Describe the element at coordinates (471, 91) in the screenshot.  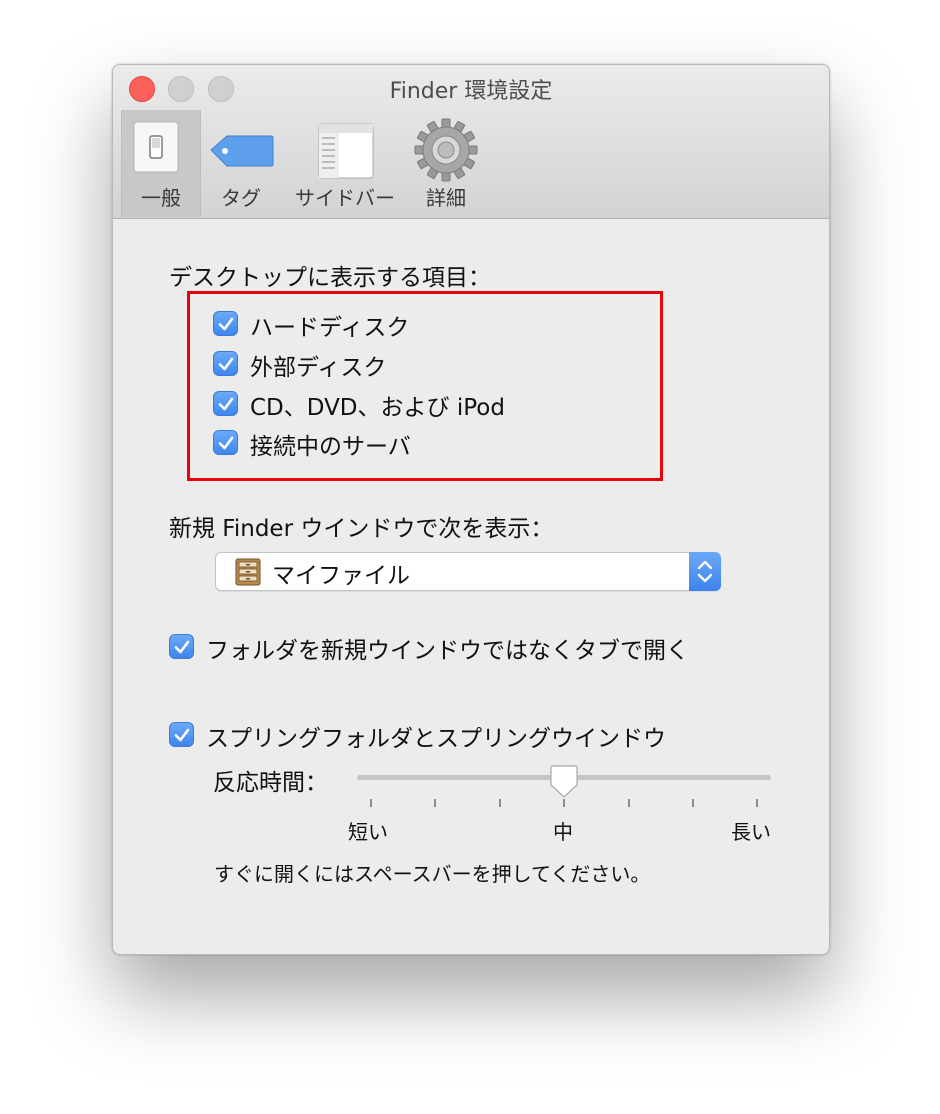
I see `window-title: Finder 環境設定` at that location.